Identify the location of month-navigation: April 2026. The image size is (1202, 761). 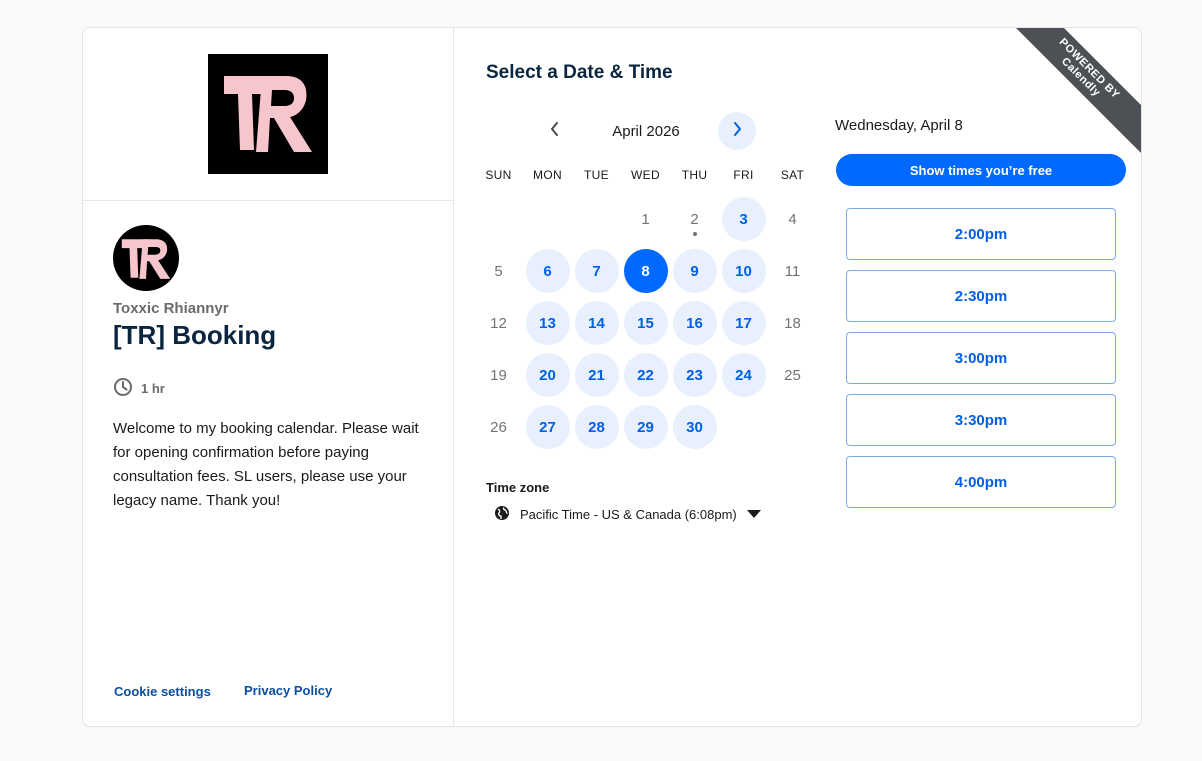
(646, 131).